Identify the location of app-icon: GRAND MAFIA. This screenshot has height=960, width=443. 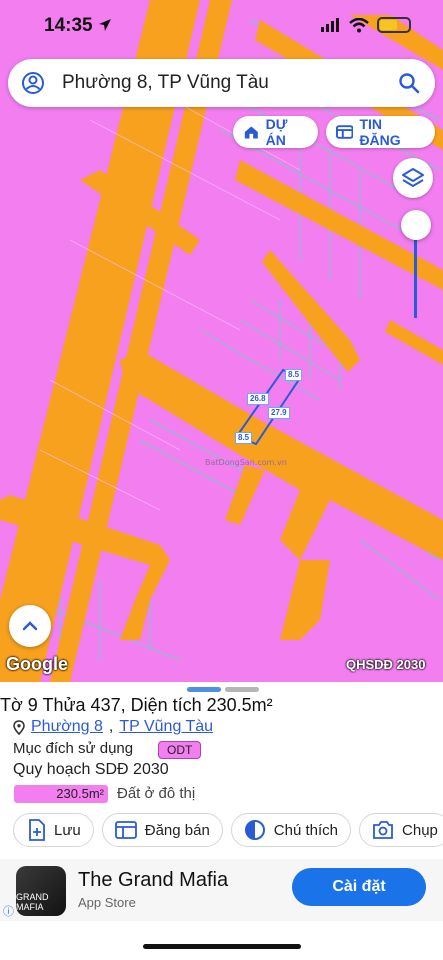
(41, 891).